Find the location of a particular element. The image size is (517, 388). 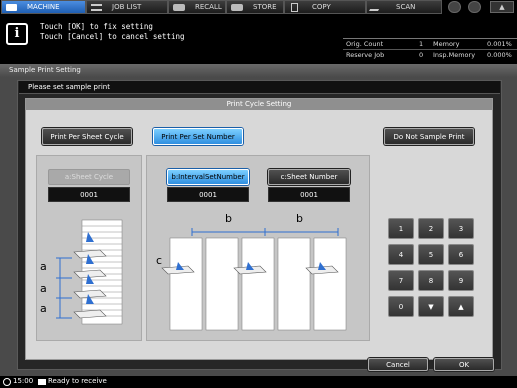

machine-icon is located at coordinates (11, 7).